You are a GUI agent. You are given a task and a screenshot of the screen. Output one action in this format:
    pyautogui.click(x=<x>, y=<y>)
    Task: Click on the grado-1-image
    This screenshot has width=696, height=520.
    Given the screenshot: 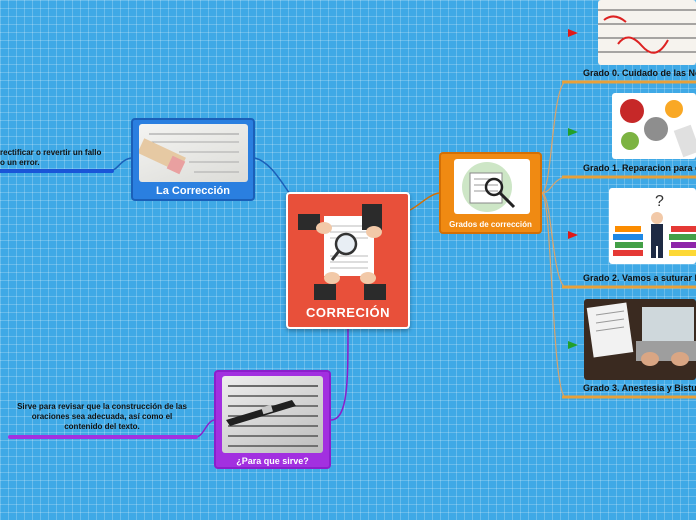 What is the action you would take?
    pyautogui.click(x=654, y=126)
    